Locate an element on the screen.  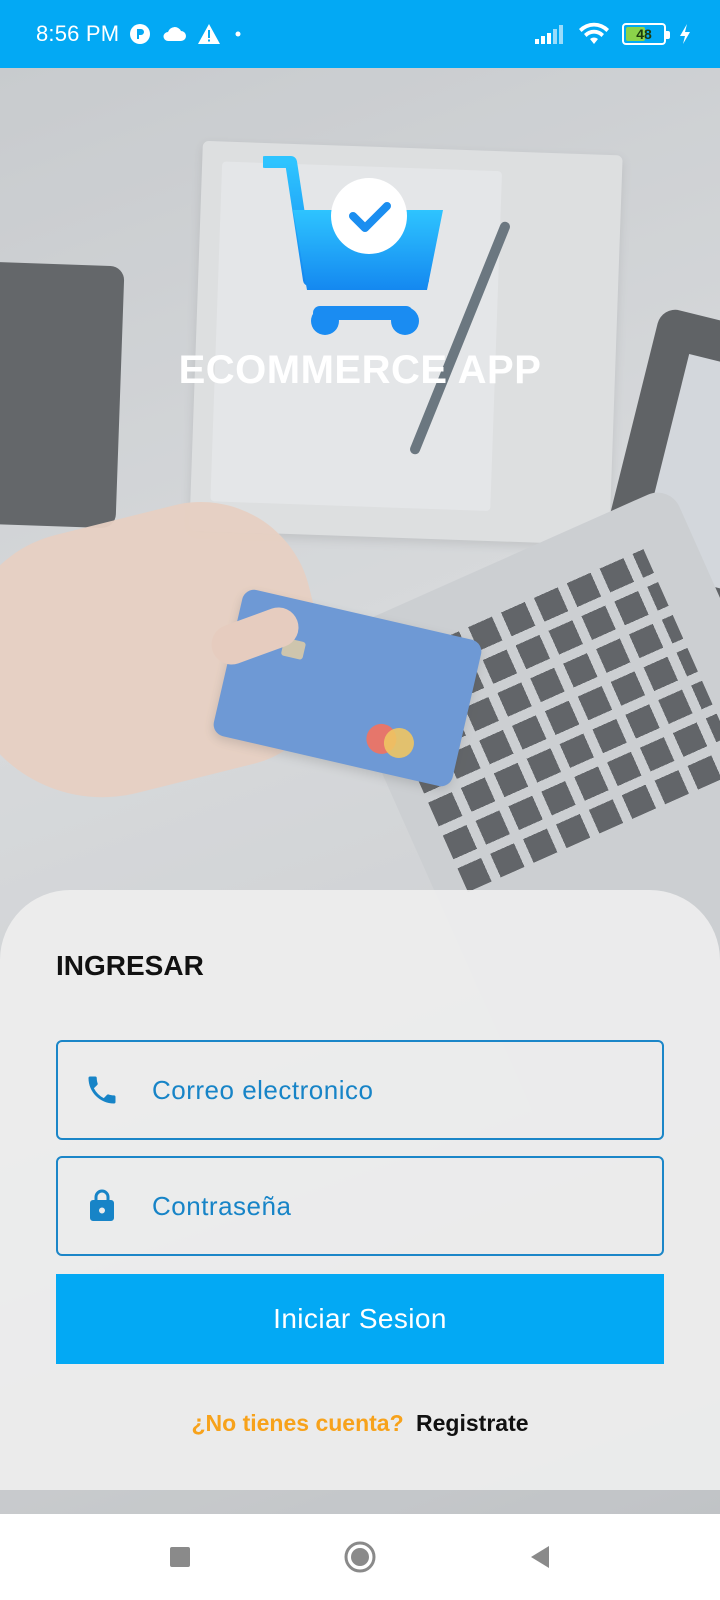
dot-icon is located at coordinates (238, 34).